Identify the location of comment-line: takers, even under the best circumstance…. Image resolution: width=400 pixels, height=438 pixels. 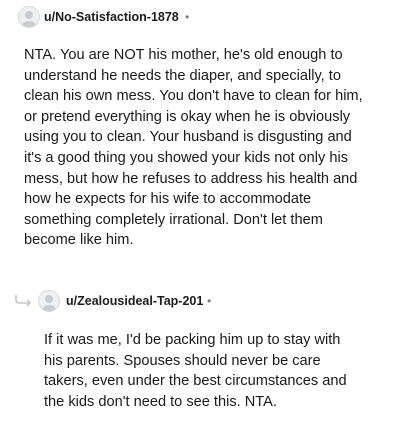
(195, 381).